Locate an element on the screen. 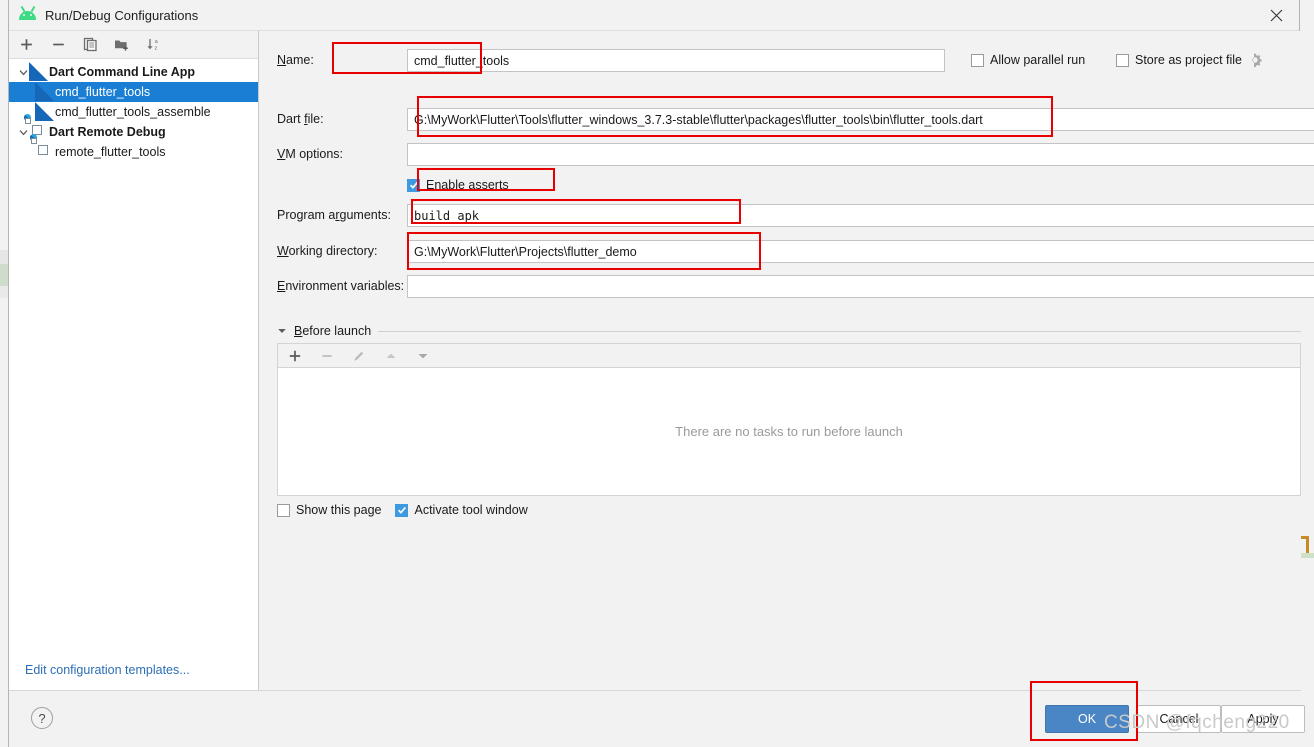  vm-options-label-row: VM options: is located at coordinates (310, 154).